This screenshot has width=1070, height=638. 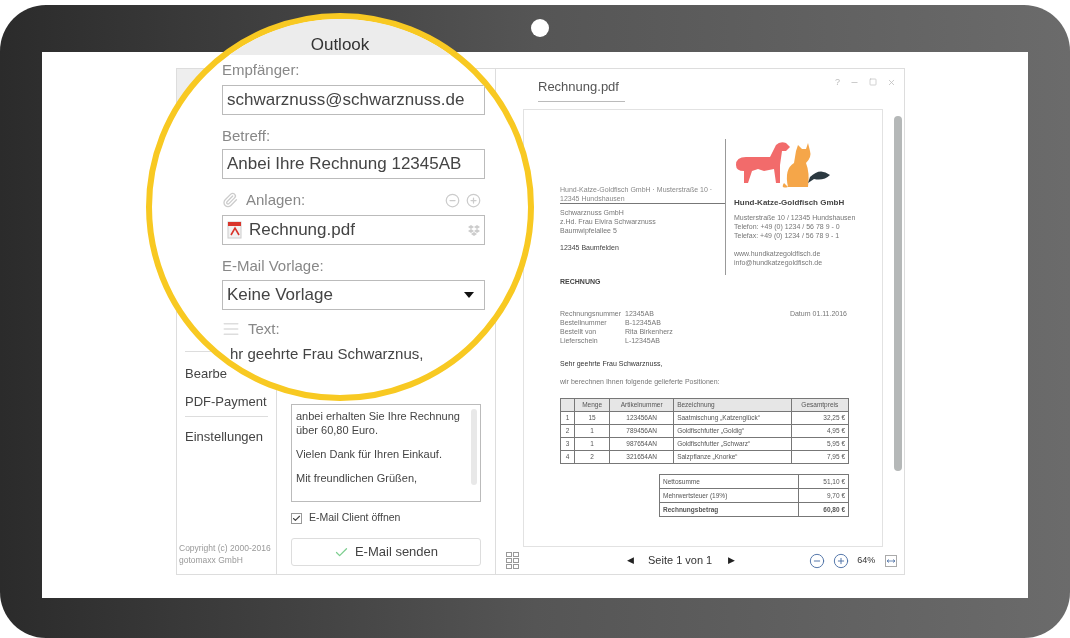 I want to click on recipient-field: schwarznuss@schwarznuss.de, so click(x=353, y=100).